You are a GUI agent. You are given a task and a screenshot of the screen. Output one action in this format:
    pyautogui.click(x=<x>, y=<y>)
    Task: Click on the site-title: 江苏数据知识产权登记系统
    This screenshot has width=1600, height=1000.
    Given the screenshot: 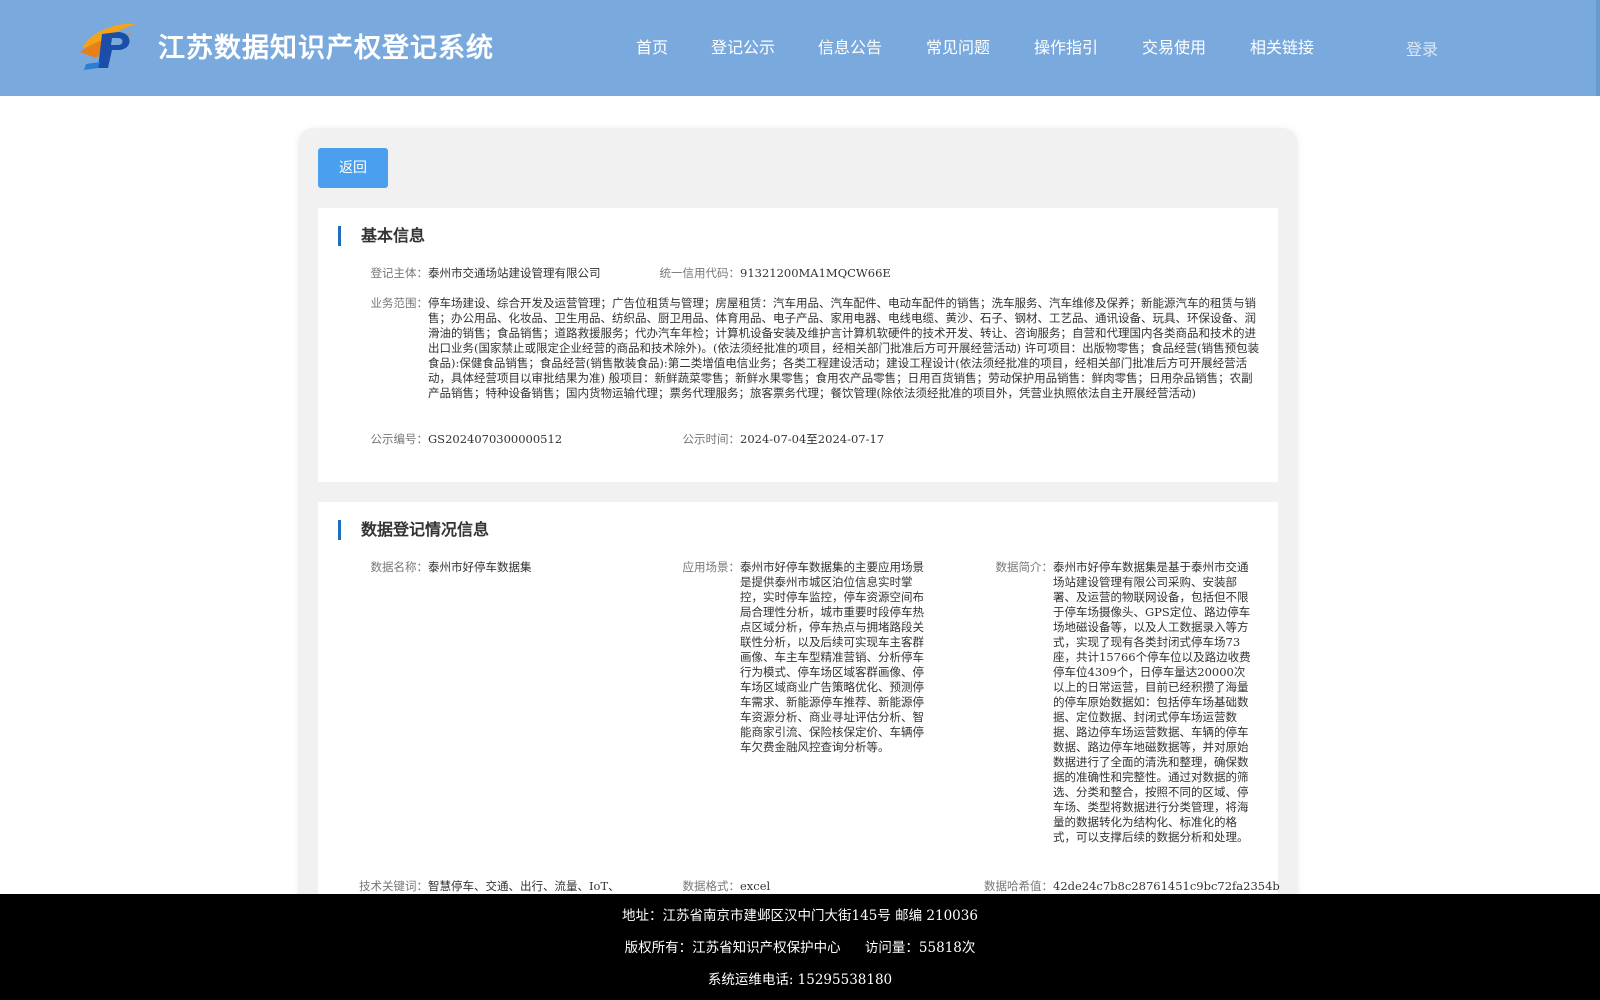 What is the action you would take?
    pyautogui.click(x=326, y=45)
    